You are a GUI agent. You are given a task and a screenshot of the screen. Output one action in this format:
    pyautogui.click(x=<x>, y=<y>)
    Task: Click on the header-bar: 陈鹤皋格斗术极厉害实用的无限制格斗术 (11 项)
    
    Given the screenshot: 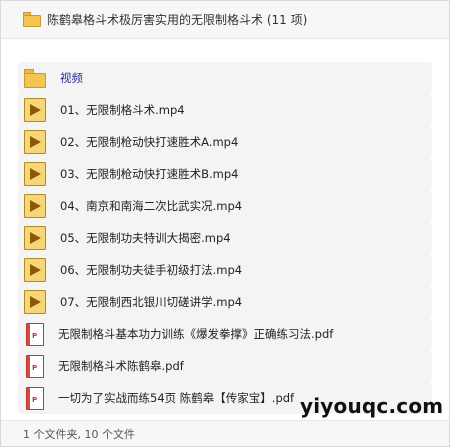 What is the action you would take?
    pyautogui.click(x=225, y=20)
    